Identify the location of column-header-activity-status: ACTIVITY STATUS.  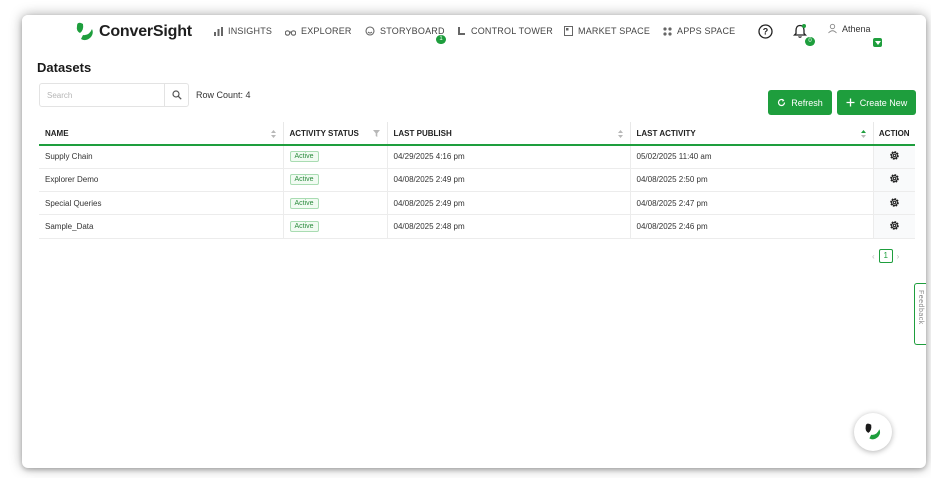
(334, 134).